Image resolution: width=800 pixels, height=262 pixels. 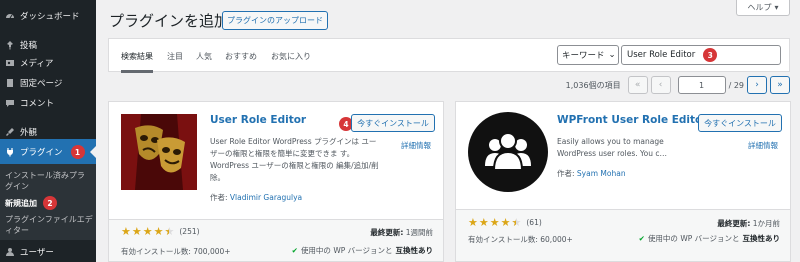 I want to click on total-pages: / 29, so click(x=736, y=85).